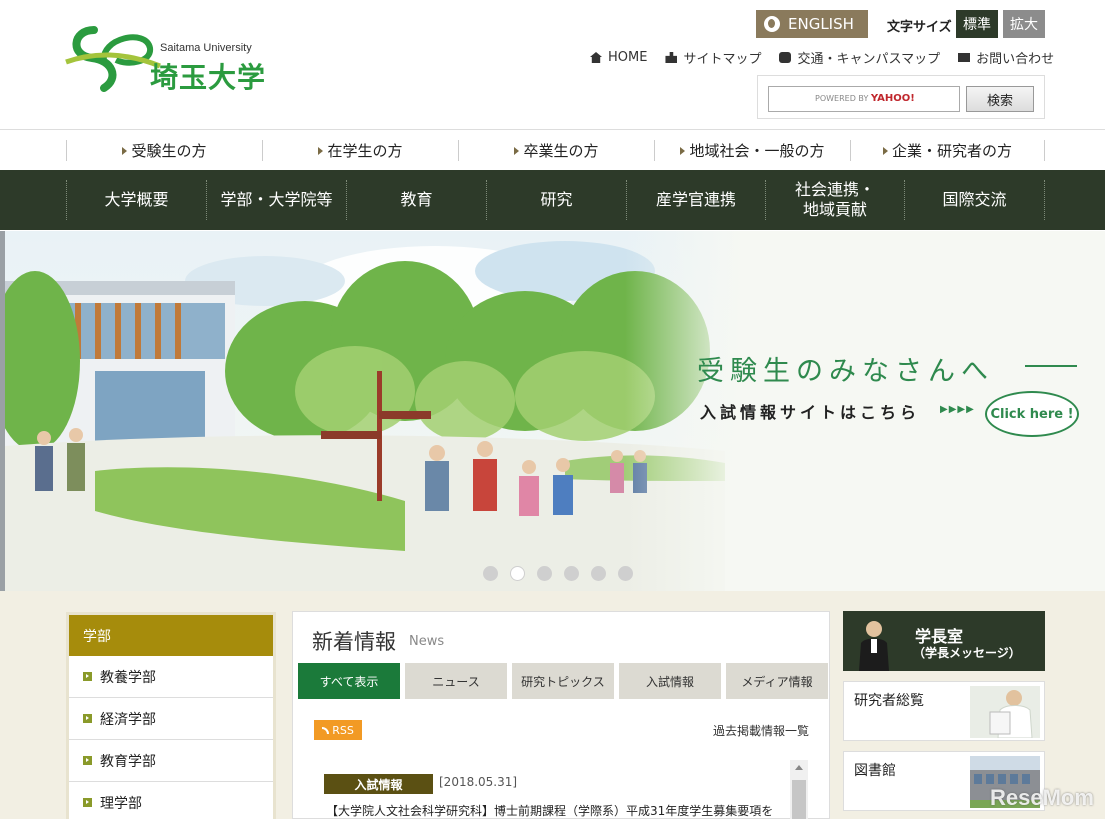  What do you see at coordinates (206, 48) in the screenshot?
I see `logo-english-text: Saitama University` at bounding box center [206, 48].